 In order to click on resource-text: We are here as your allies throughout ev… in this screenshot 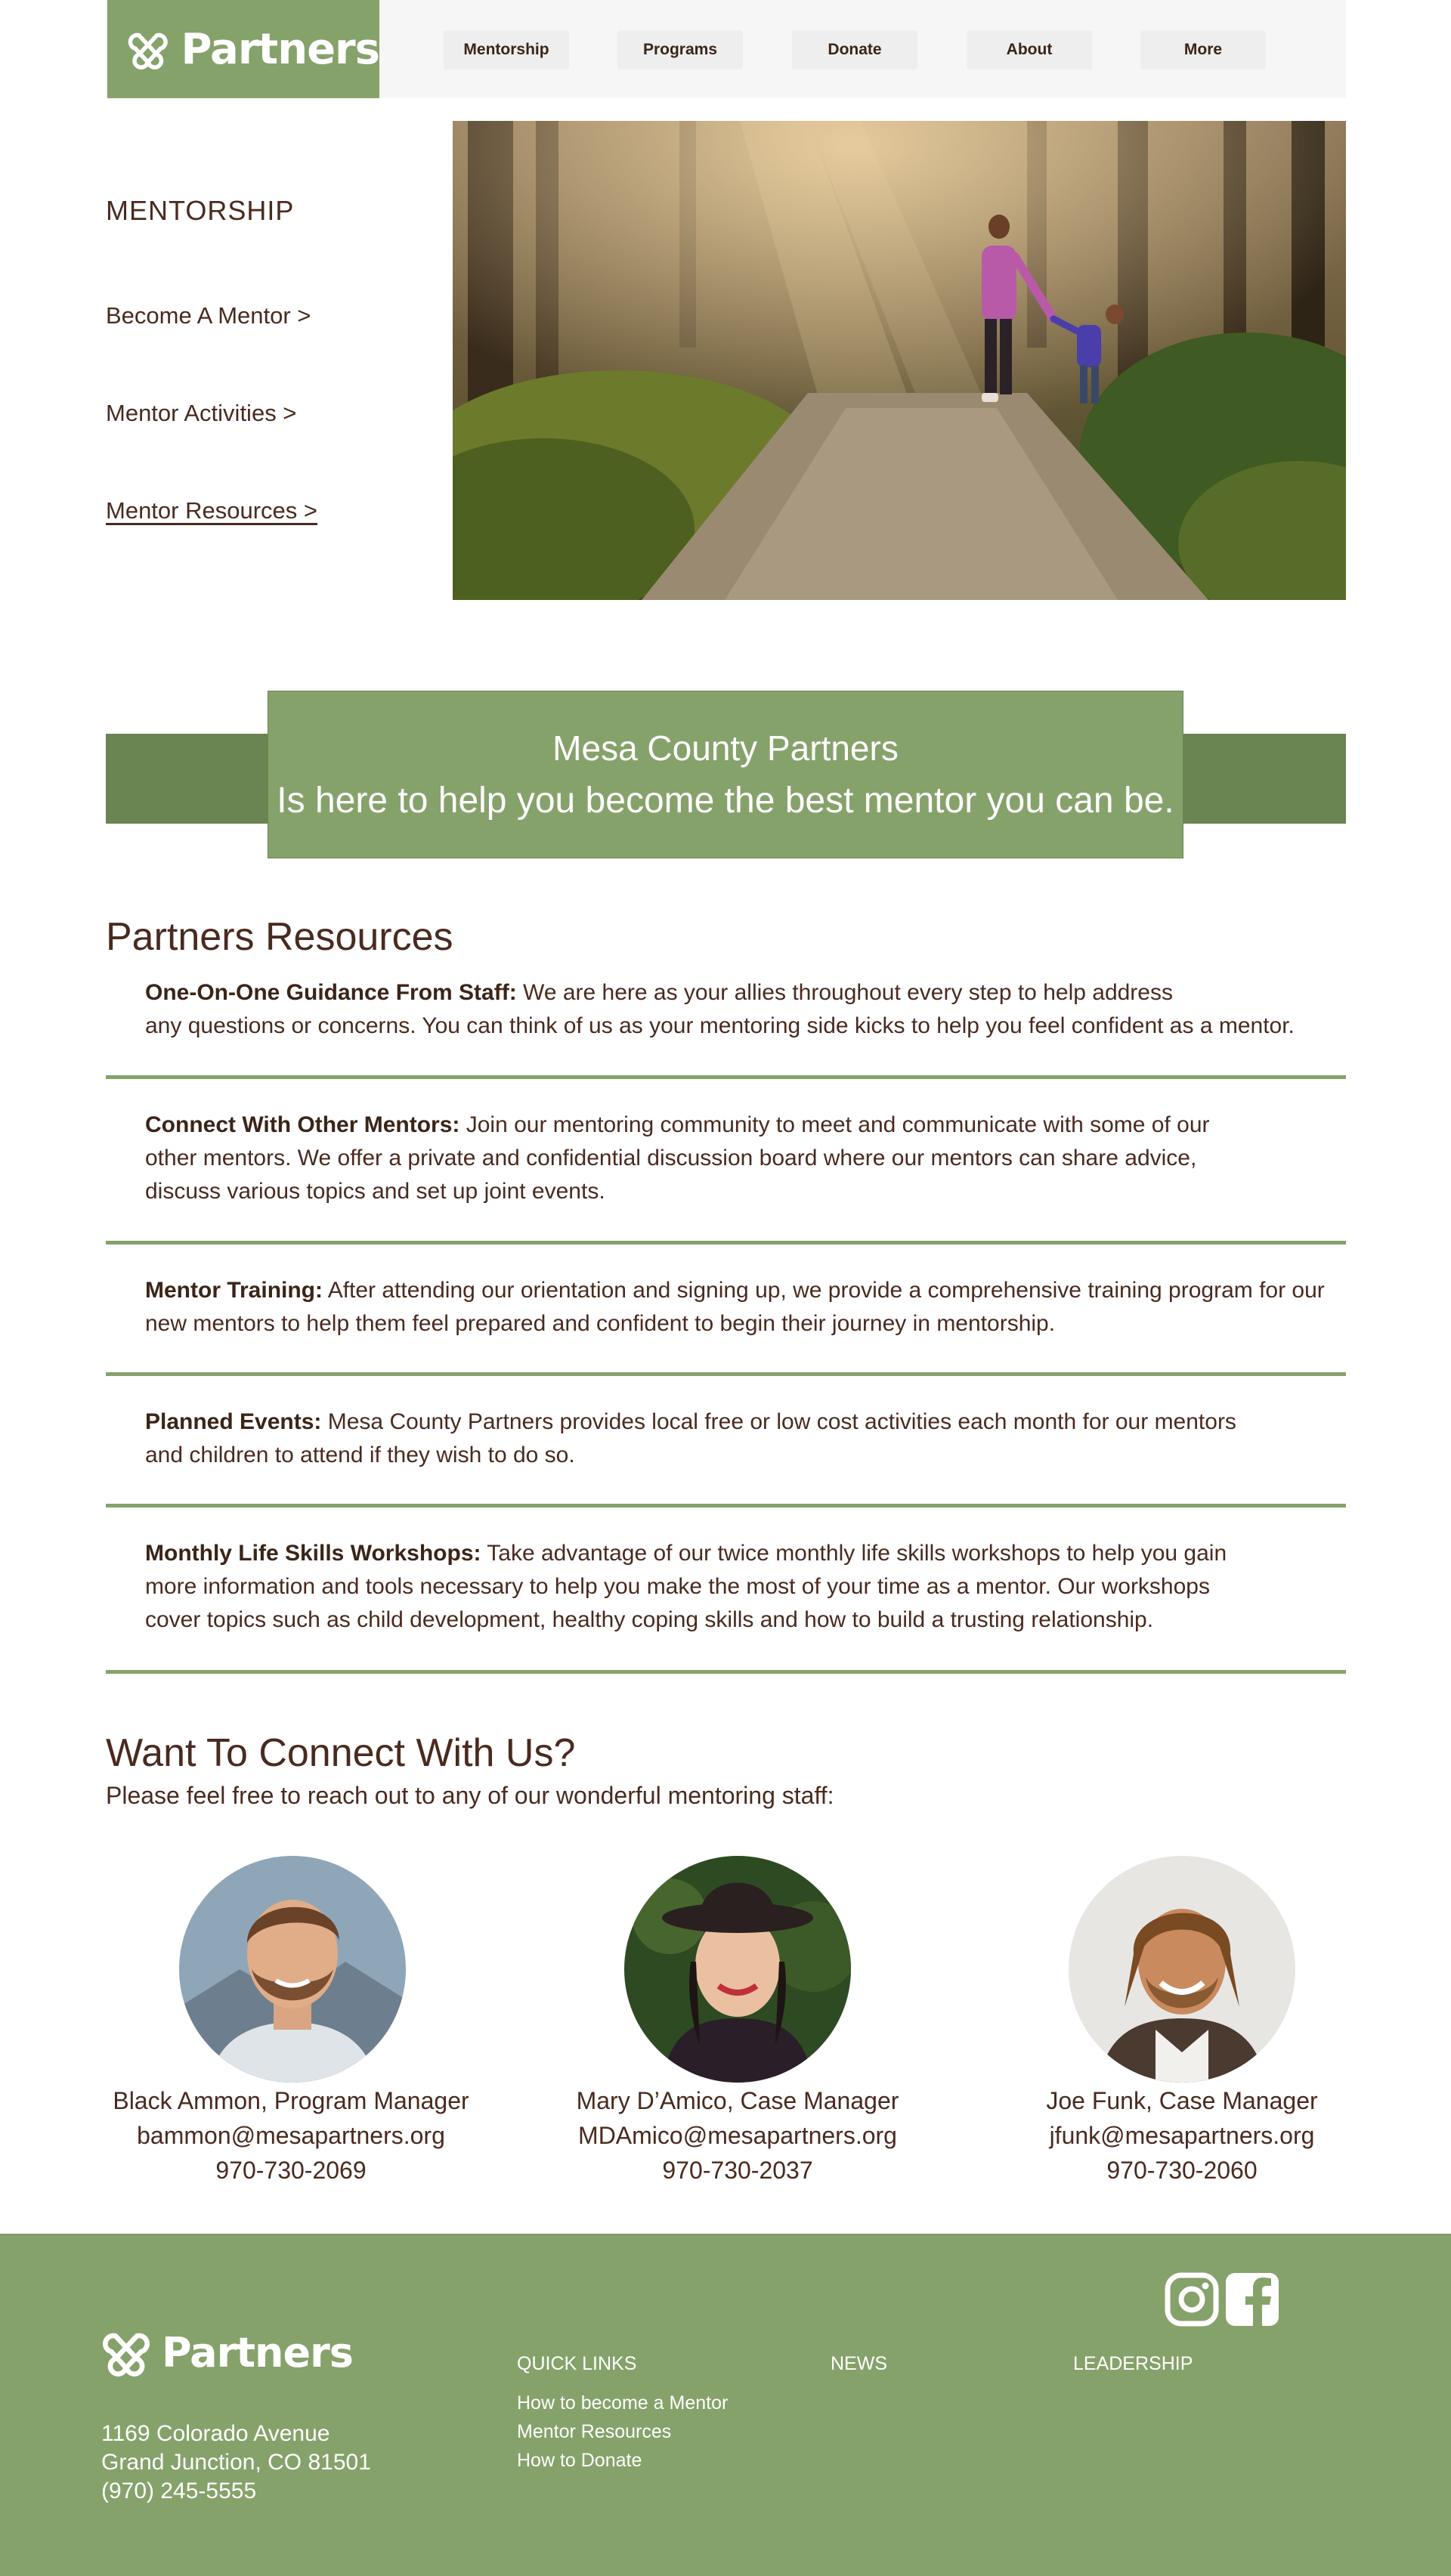, I will do `click(848, 993)`.